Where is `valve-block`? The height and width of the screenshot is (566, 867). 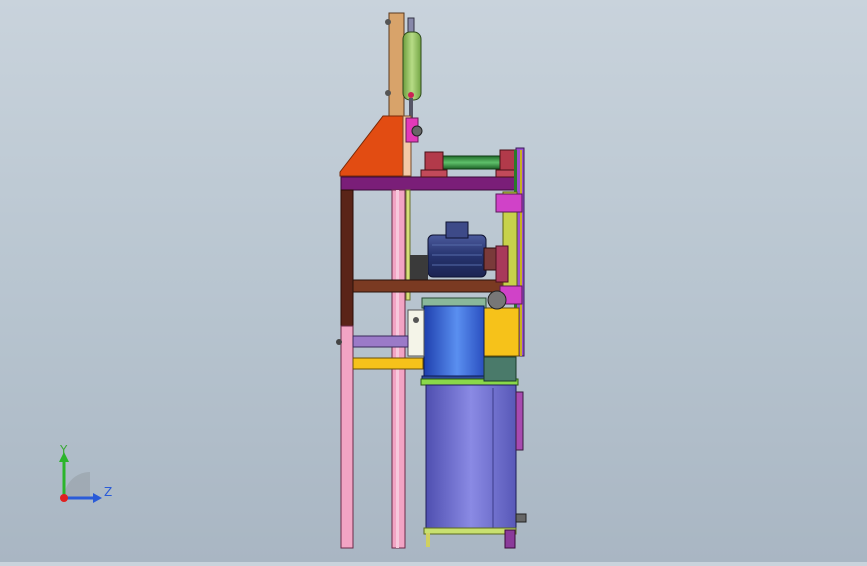 valve-block is located at coordinates (500, 369).